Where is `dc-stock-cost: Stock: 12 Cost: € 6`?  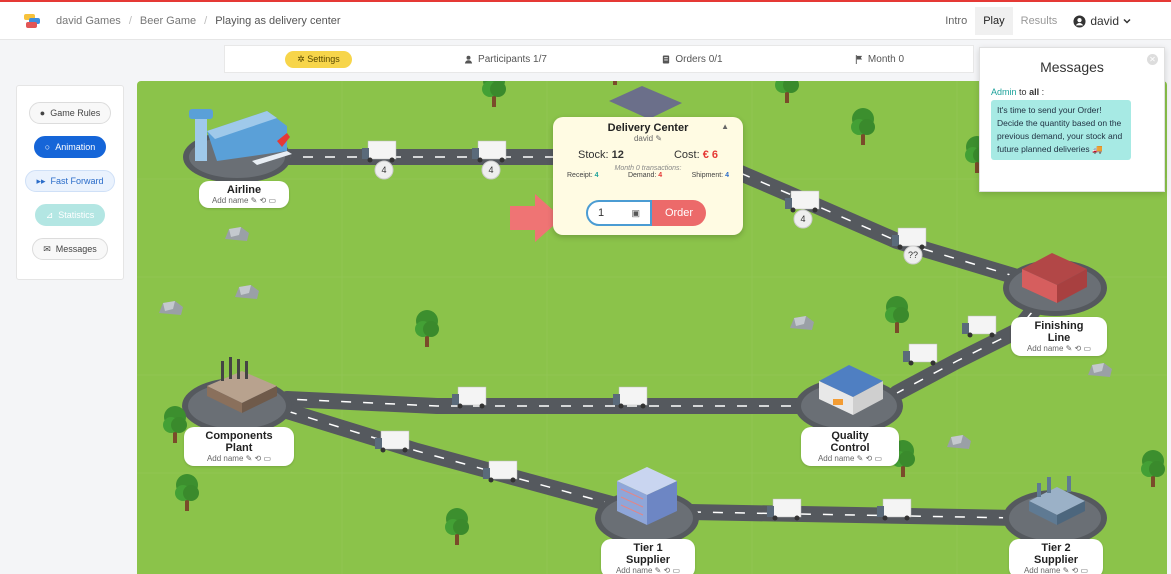 dc-stock-cost: Stock: 12 Cost: € 6 is located at coordinates (648, 155).